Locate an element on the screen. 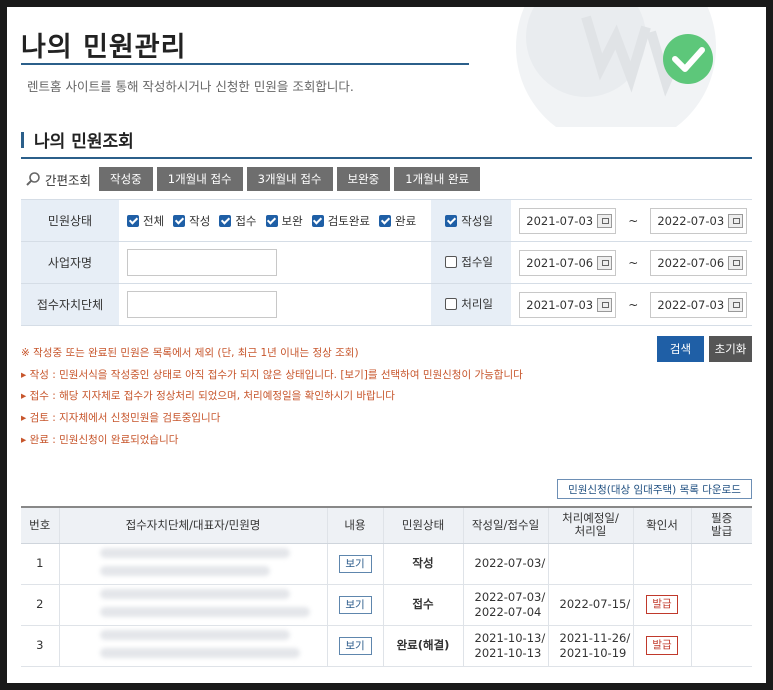 This screenshot has width=773, height=690. page-subtitle: 렌트홈 사이트를 통해 작성하시거나 신청한 민원을 조회합니다. is located at coordinates (190, 86).